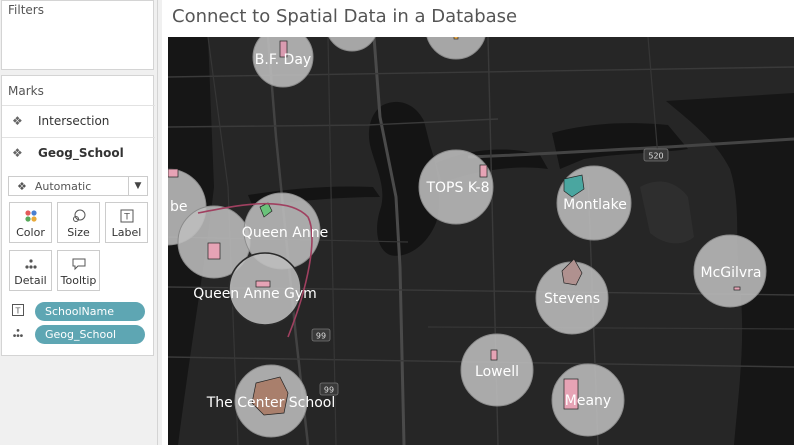 The height and width of the screenshot is (445, 802). Describe the element at coordinates (655, 156) in the screenshot. I see `highway-520-label: 520` at that location.